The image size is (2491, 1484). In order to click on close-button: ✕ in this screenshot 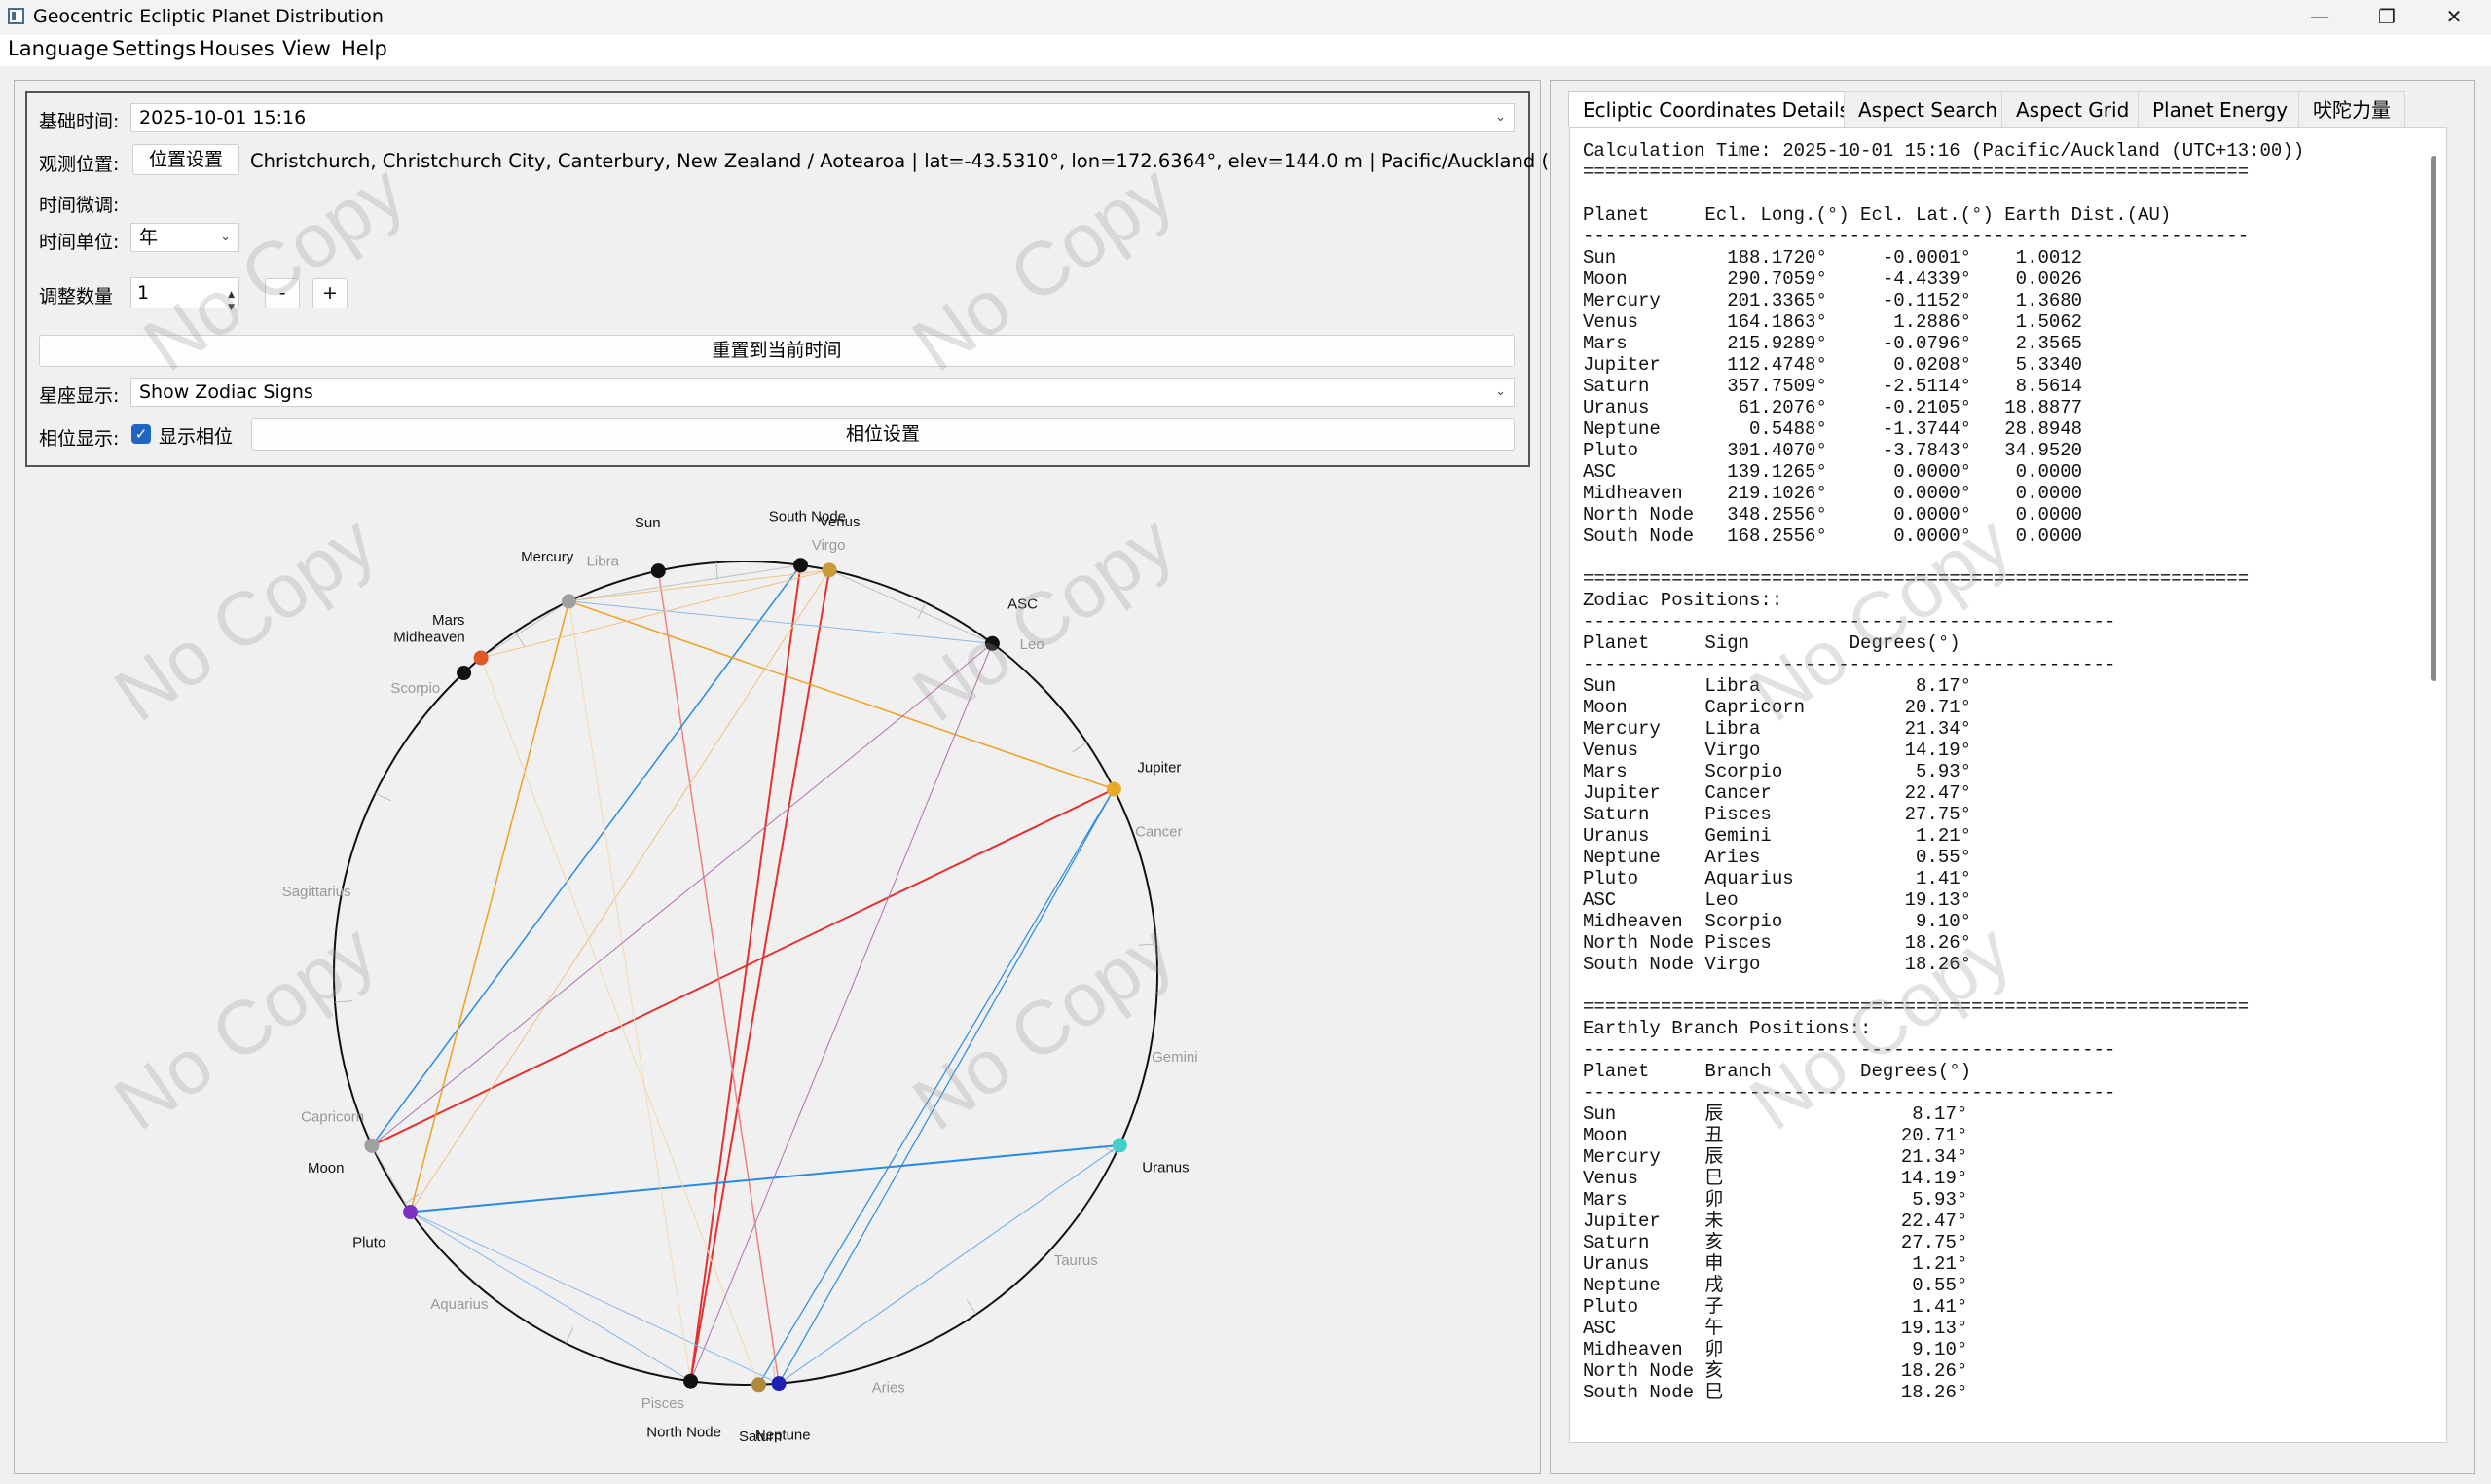, I will do `click(2454, 18)`.